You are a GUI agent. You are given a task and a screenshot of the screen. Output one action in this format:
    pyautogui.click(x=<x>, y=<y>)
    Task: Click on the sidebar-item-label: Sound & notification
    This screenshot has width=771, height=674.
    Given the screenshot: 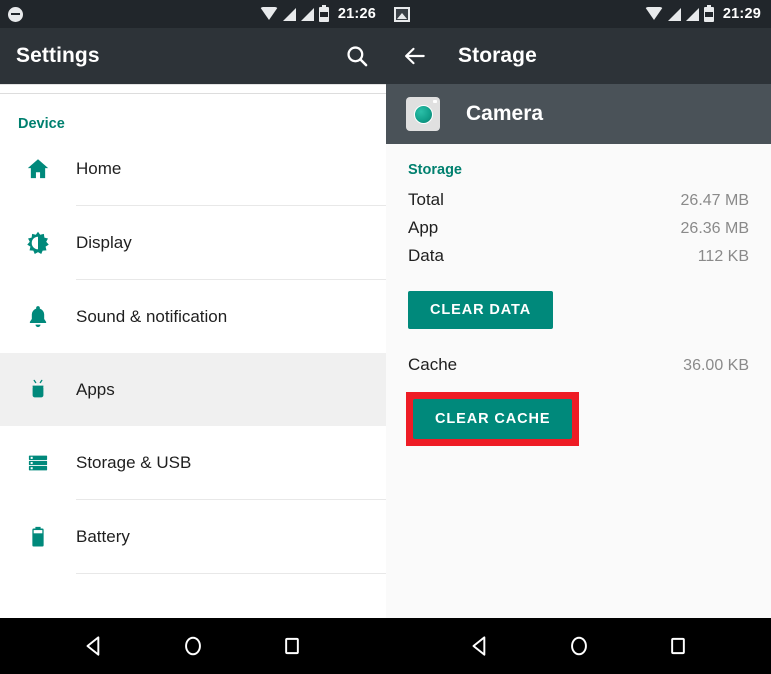 What is the action you would take?
    pyautogui.click(x=152, y=316)
    